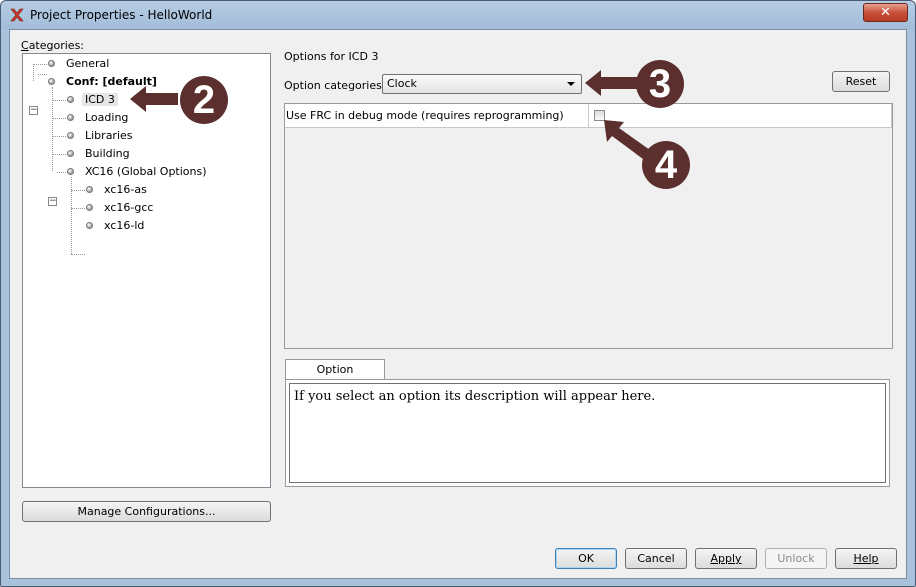 This screenshot has height=587, width=916. I want to click on tree-item-label: Building, so click(107, 153).